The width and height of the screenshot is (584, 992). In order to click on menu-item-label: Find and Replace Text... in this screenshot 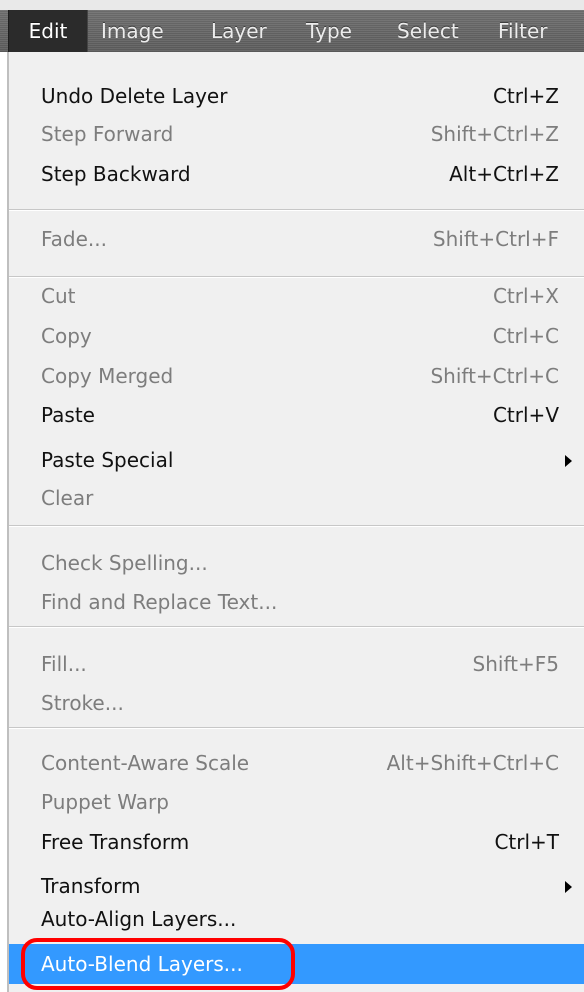, I will do `click(159, 602)`.